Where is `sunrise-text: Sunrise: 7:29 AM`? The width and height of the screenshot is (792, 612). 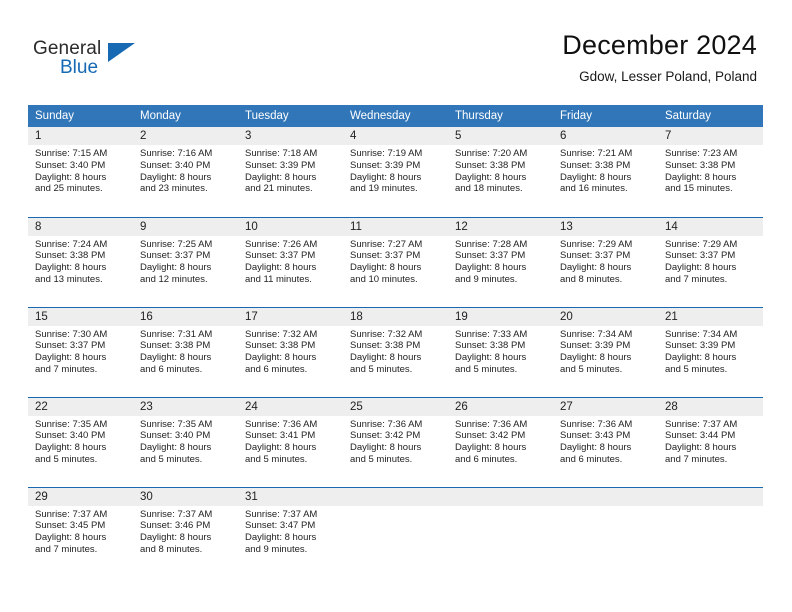
sunrise-text: Sunrise: 7:29 AM is located at coordinates (596, 244).